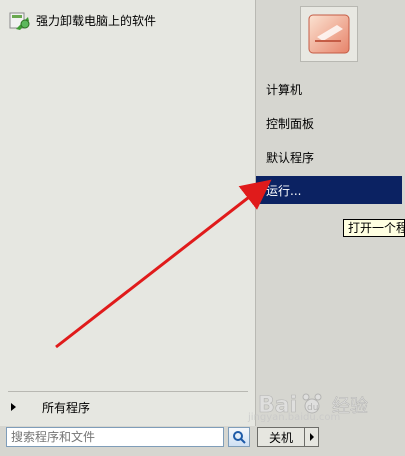 This screenshot has height=456, width=405. What do you see at coordinates (284, 89) in the screenshot?
I see `computer-link-label: 计算机` at bounding box center [284, 89].